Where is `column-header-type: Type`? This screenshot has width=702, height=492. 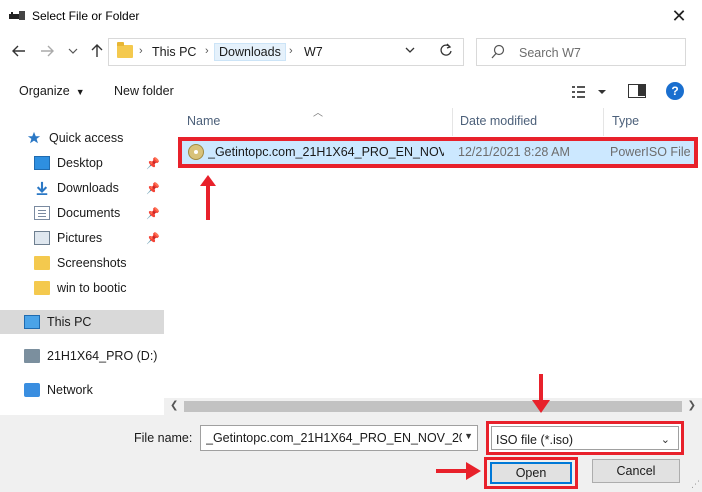 column-header-type: Type is located at coordinates (625, 121).